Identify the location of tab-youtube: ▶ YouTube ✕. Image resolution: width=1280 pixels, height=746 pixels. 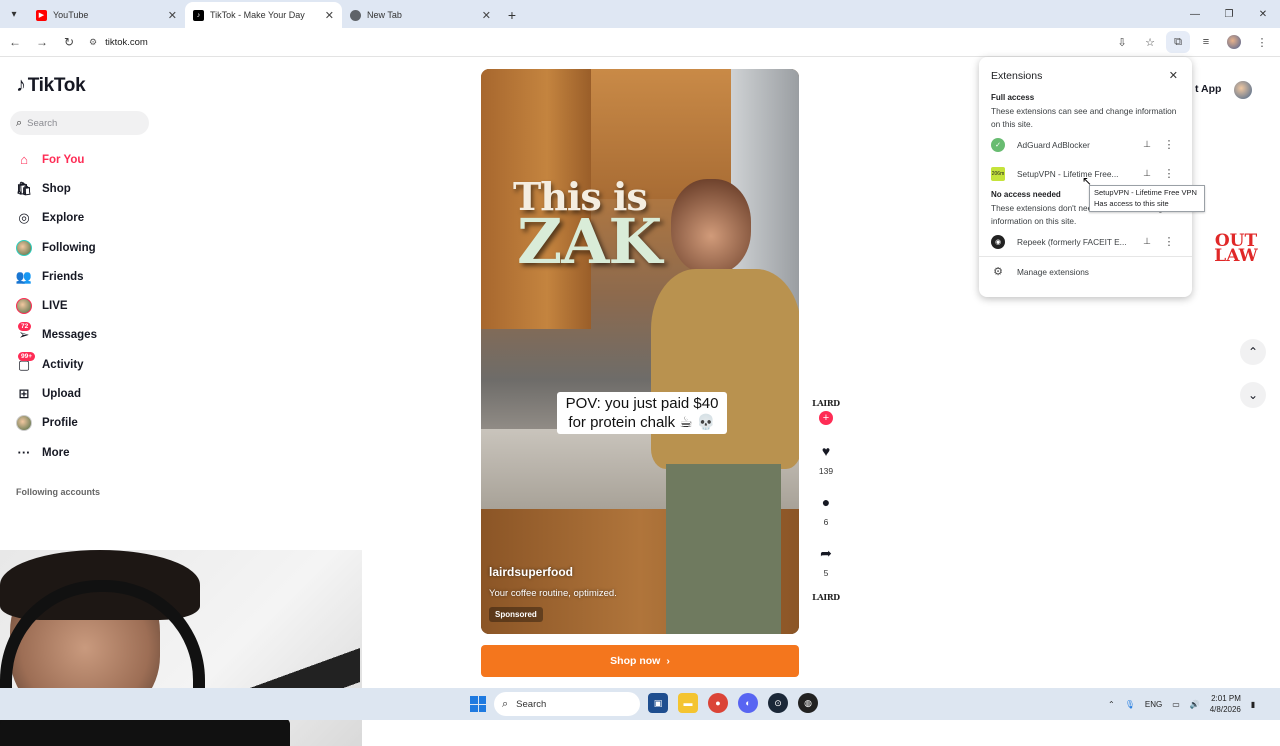
(106, 15).